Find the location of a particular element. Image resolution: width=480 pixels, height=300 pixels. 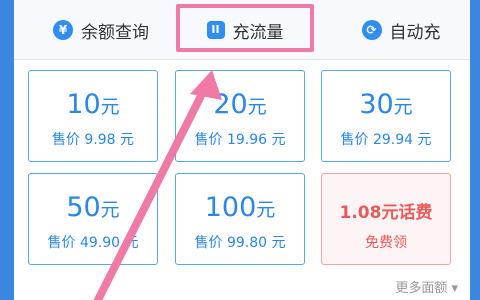

highlight-box is located at coordinates (245, 28).